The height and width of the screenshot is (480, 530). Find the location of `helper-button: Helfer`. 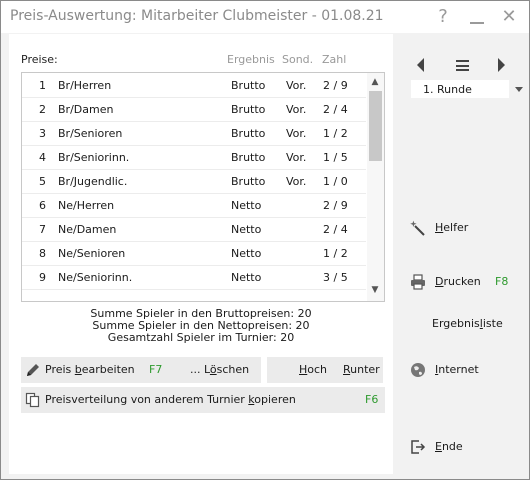

helper-button: Helfer is located at coordinates (464, 230).